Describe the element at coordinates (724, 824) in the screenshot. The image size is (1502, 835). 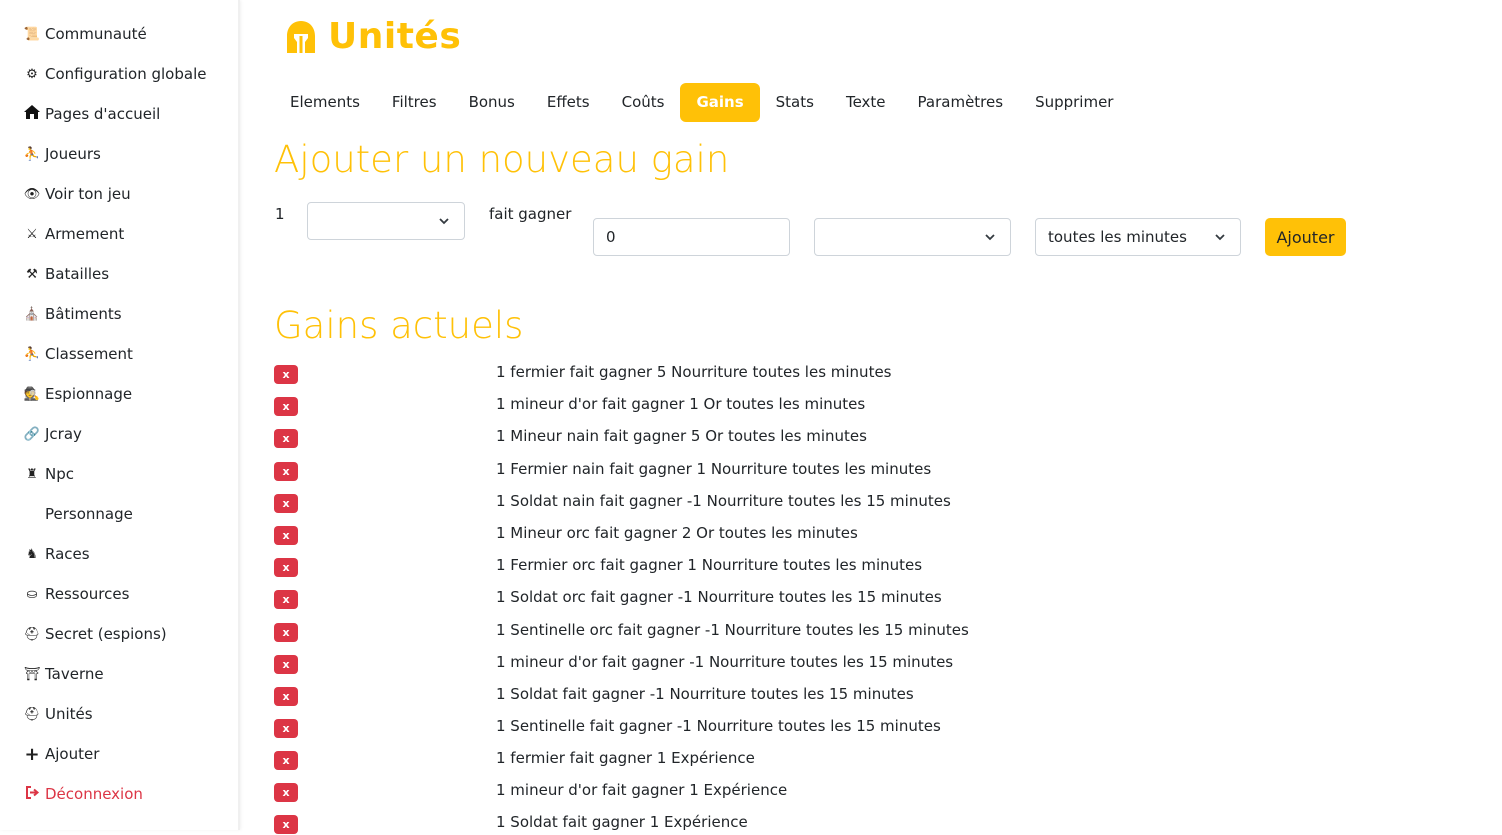
I see `gain-row: x 1 Soldat fait gagner 1 Expérience` at that location.